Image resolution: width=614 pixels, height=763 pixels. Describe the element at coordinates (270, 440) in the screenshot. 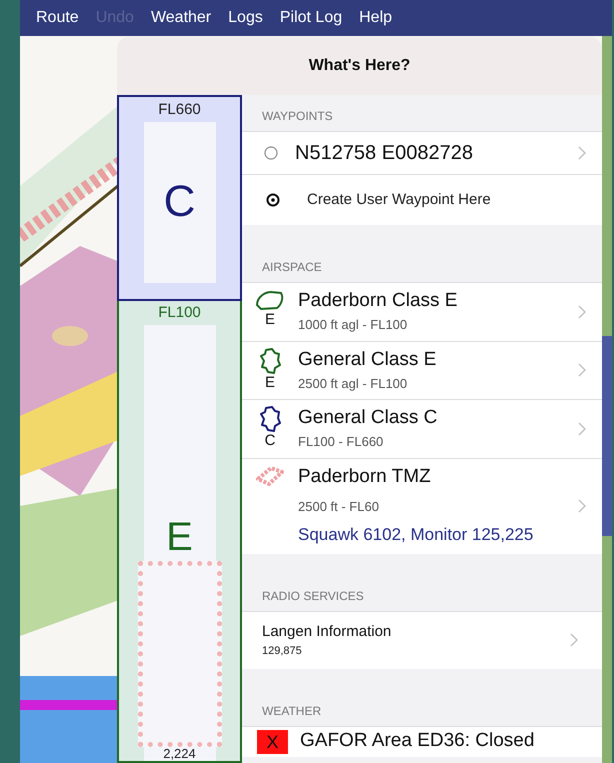

I see `class-letter: C` at that location.